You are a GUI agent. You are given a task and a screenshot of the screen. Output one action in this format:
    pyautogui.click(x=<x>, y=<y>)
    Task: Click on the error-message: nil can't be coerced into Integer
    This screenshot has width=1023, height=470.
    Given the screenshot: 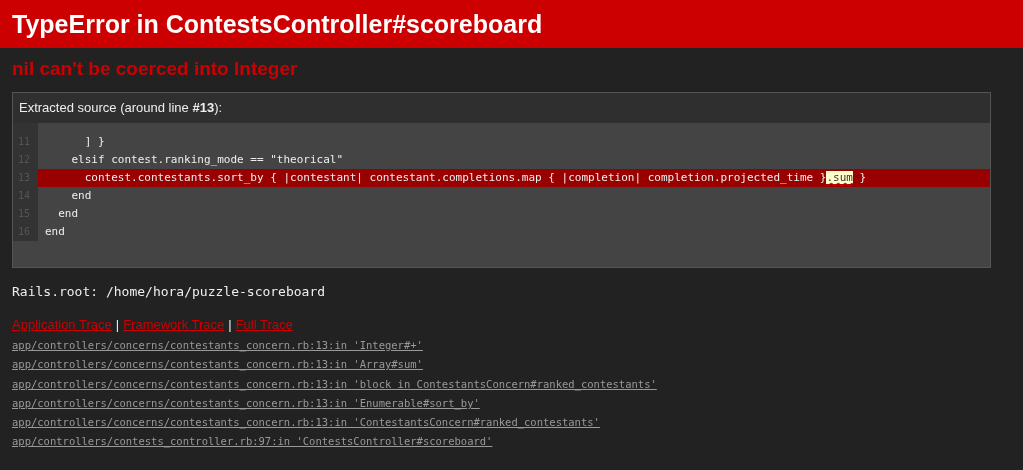 What is the action you would take?
    pyautogui.click(x=155, y=69)
    